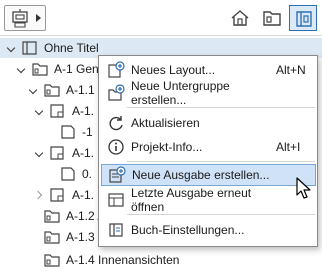  I want to click on view-map-tab, so click(272, 18).